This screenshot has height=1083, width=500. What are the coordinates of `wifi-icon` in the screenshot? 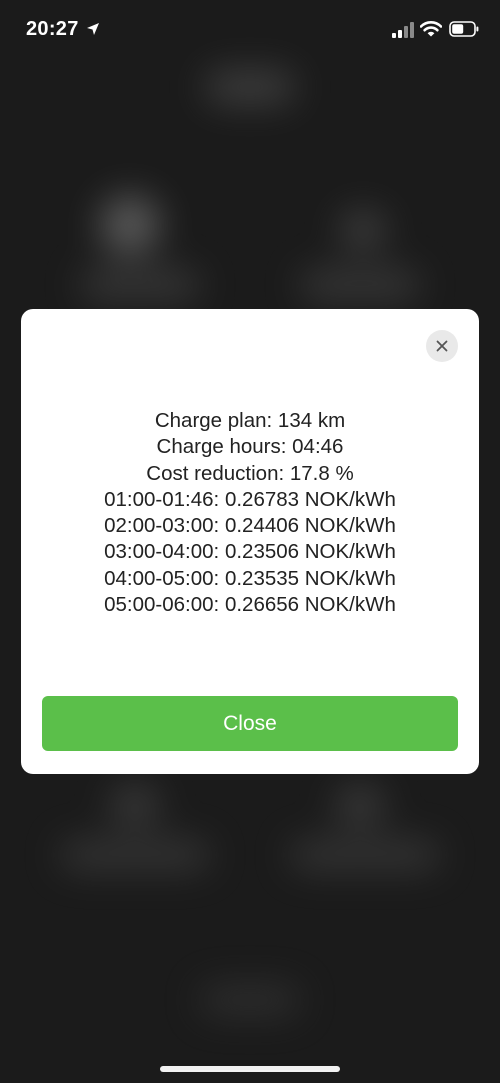 It's located at (431, 29).